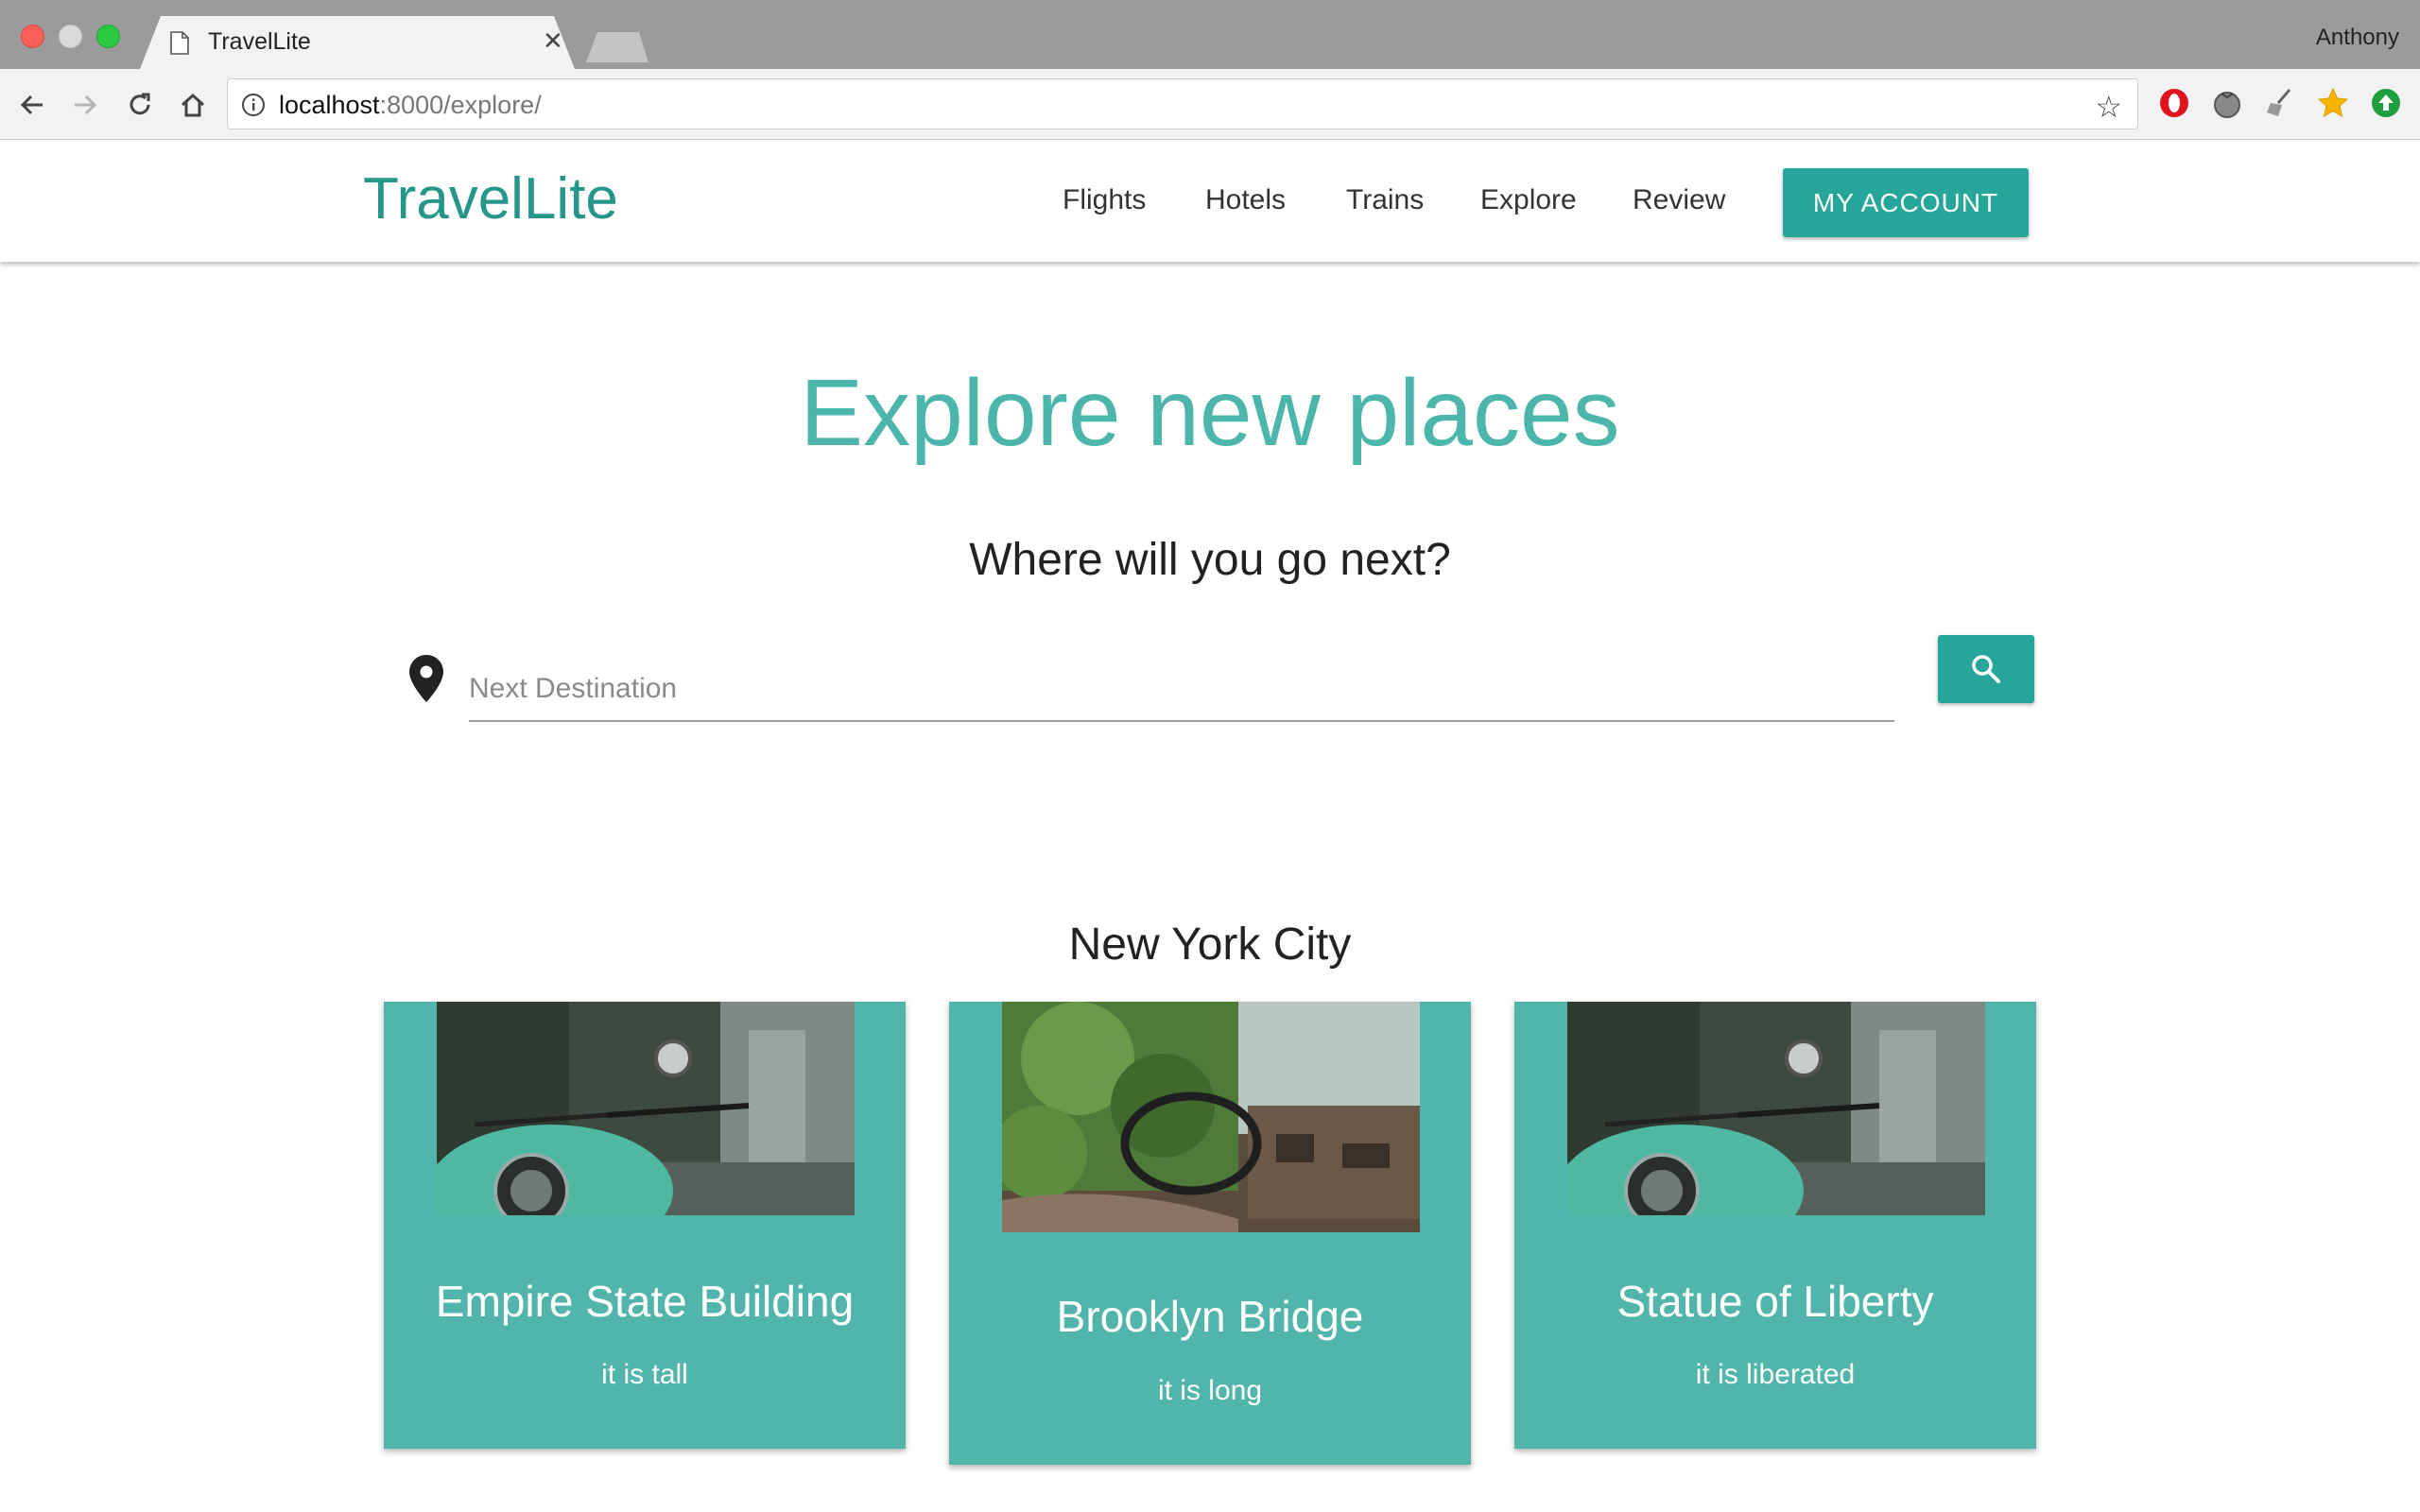  Describe the element at coordinates (32, 105) in the screenshot. I see `back-arrow-icon` at that location.